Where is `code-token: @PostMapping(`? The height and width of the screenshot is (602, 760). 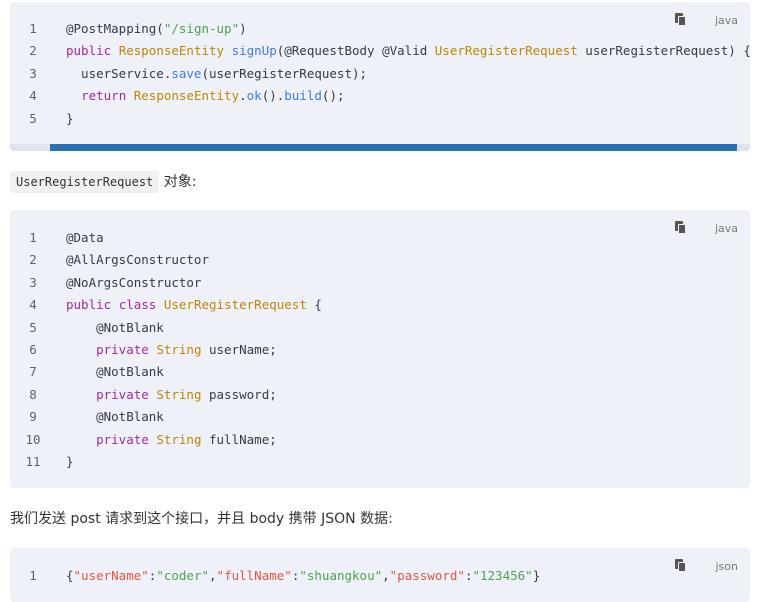
code-token: @PostMapping( is located at coordinates (115, 28).